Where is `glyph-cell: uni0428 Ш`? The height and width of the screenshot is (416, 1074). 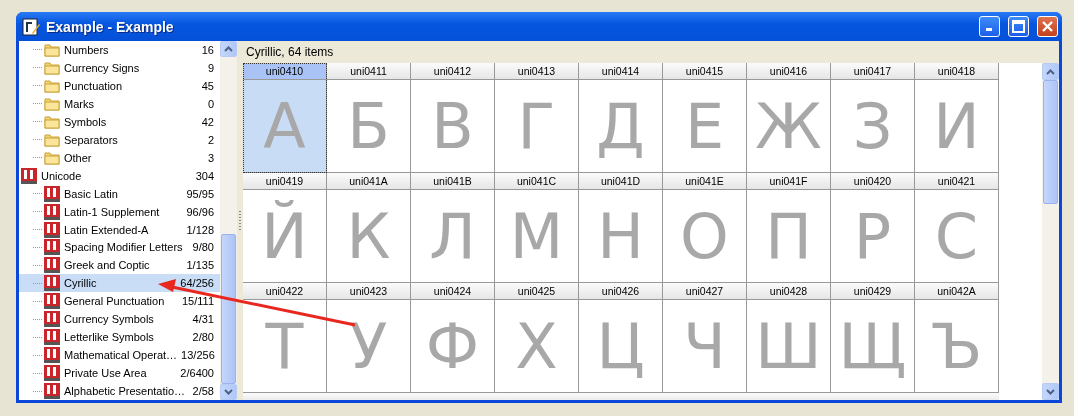 glyph-cell: uni0428 Ш is located at coordinates (789, 338).